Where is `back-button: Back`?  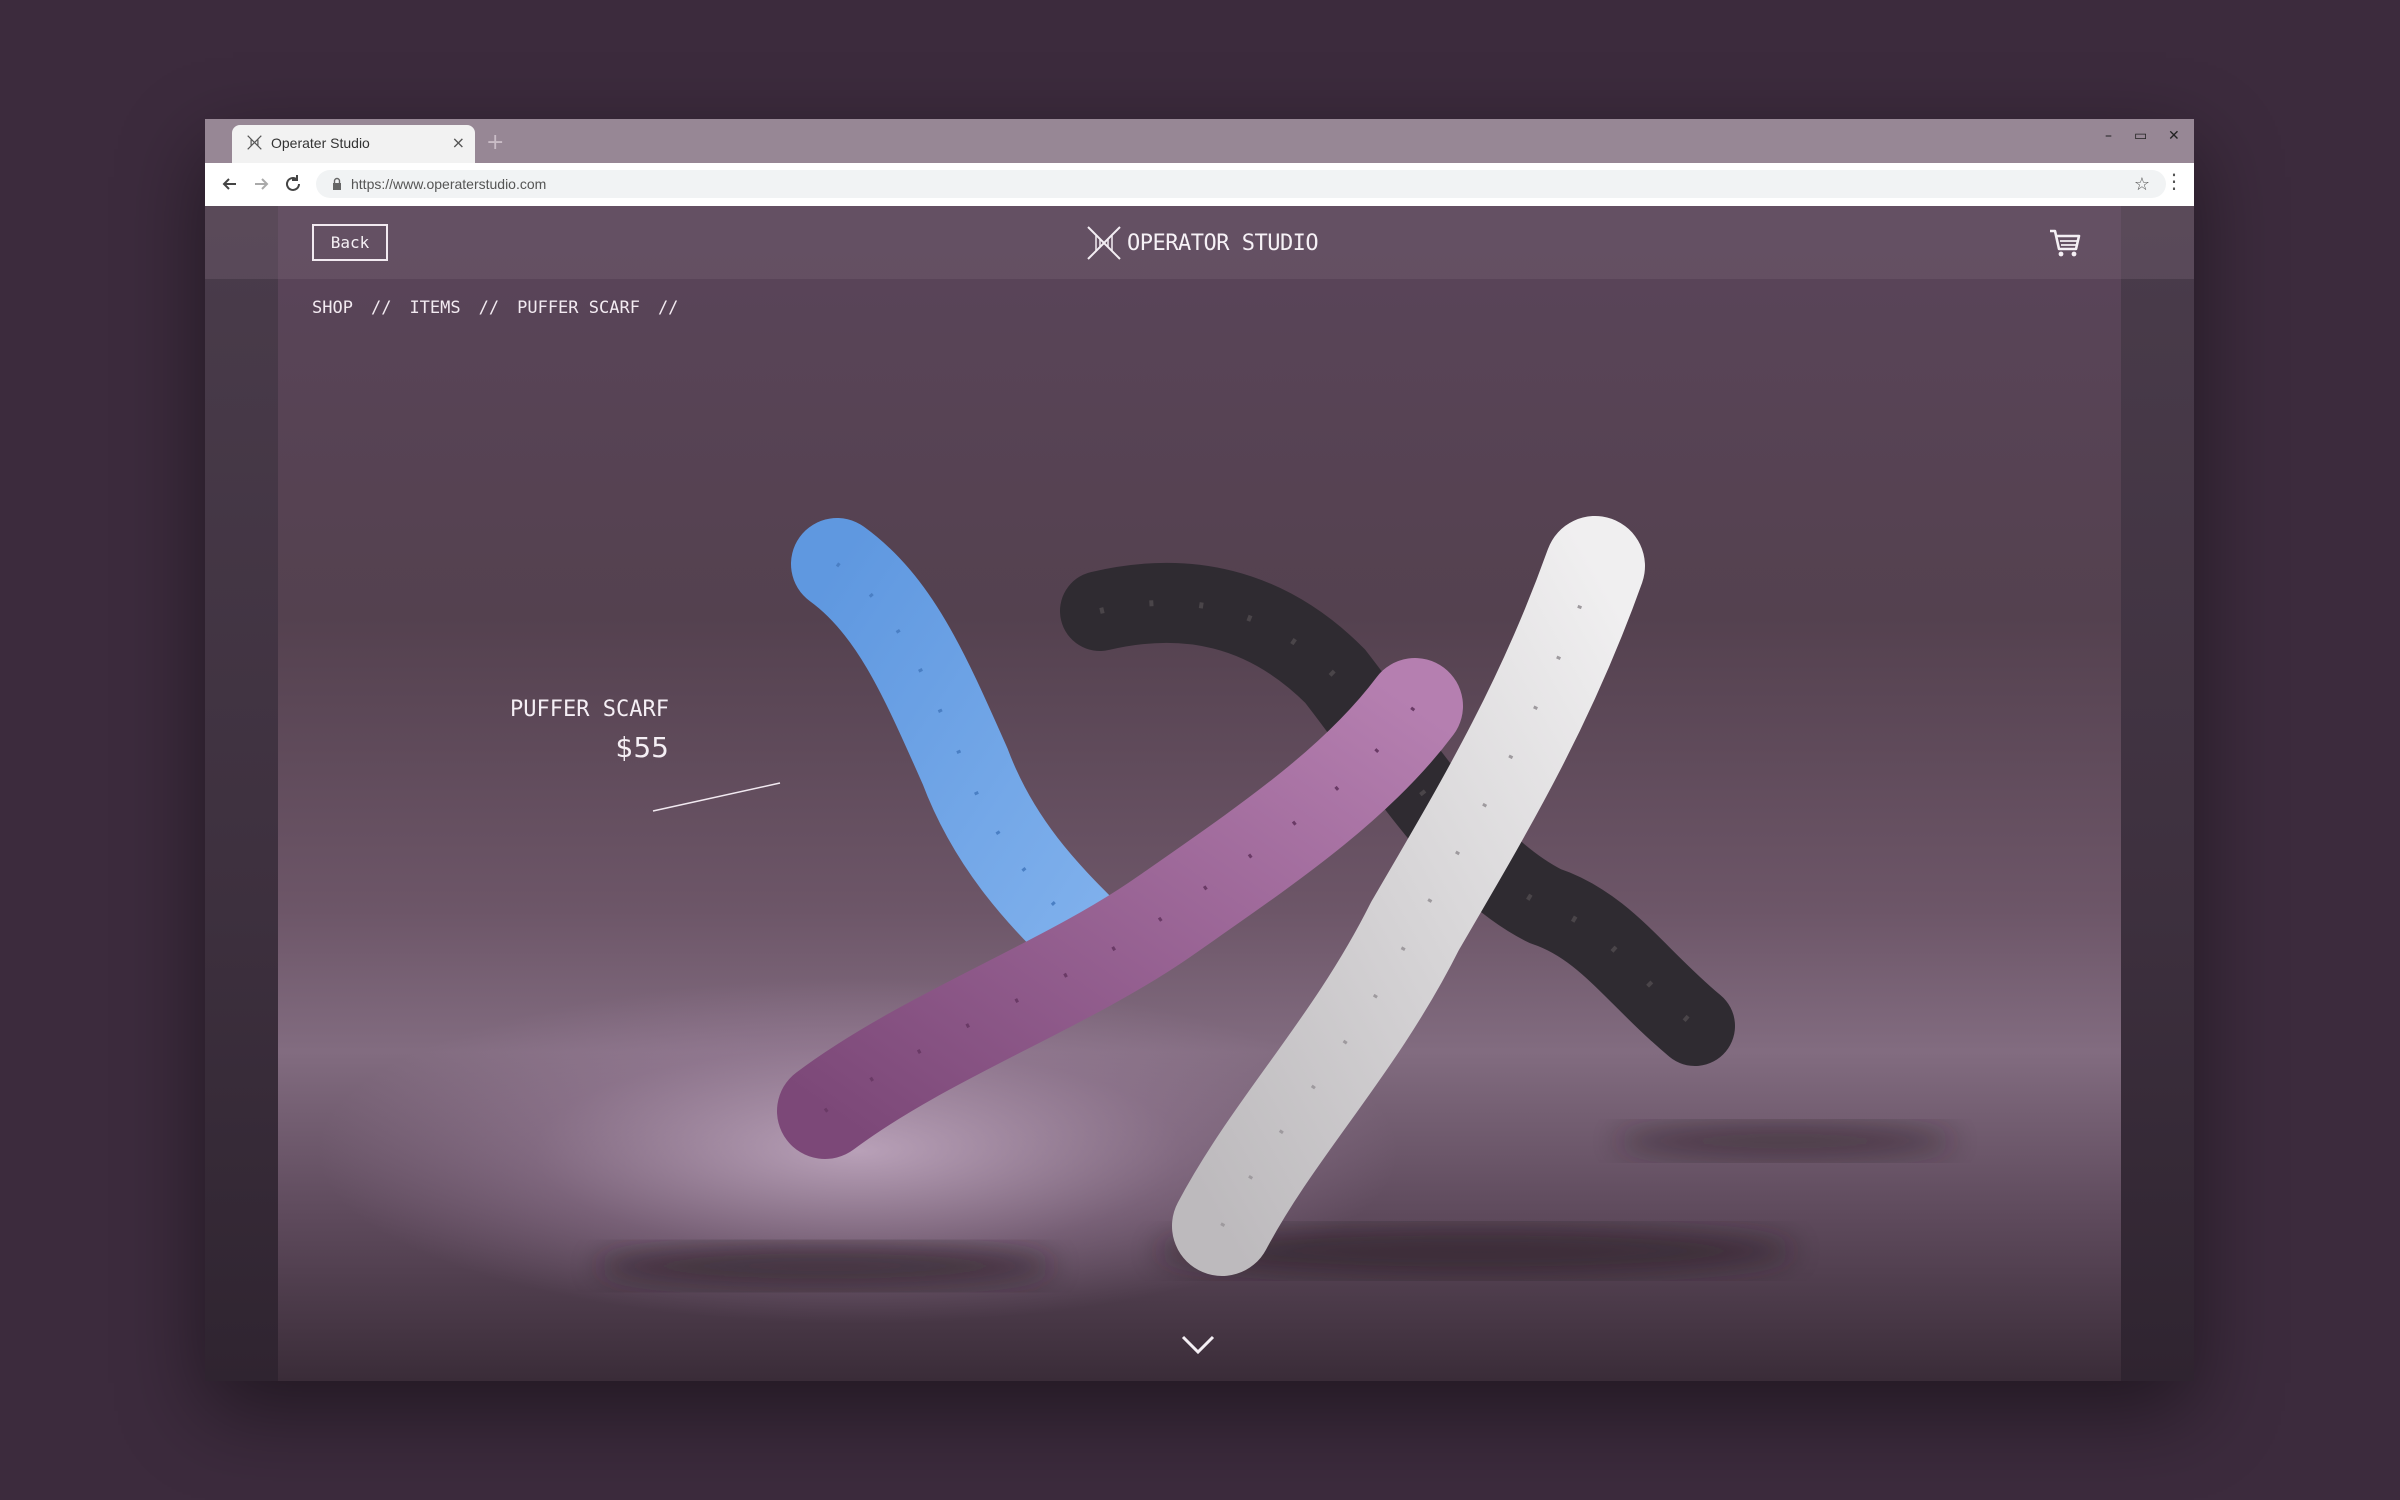 back-button: Back is located at coordinates (350, 242).